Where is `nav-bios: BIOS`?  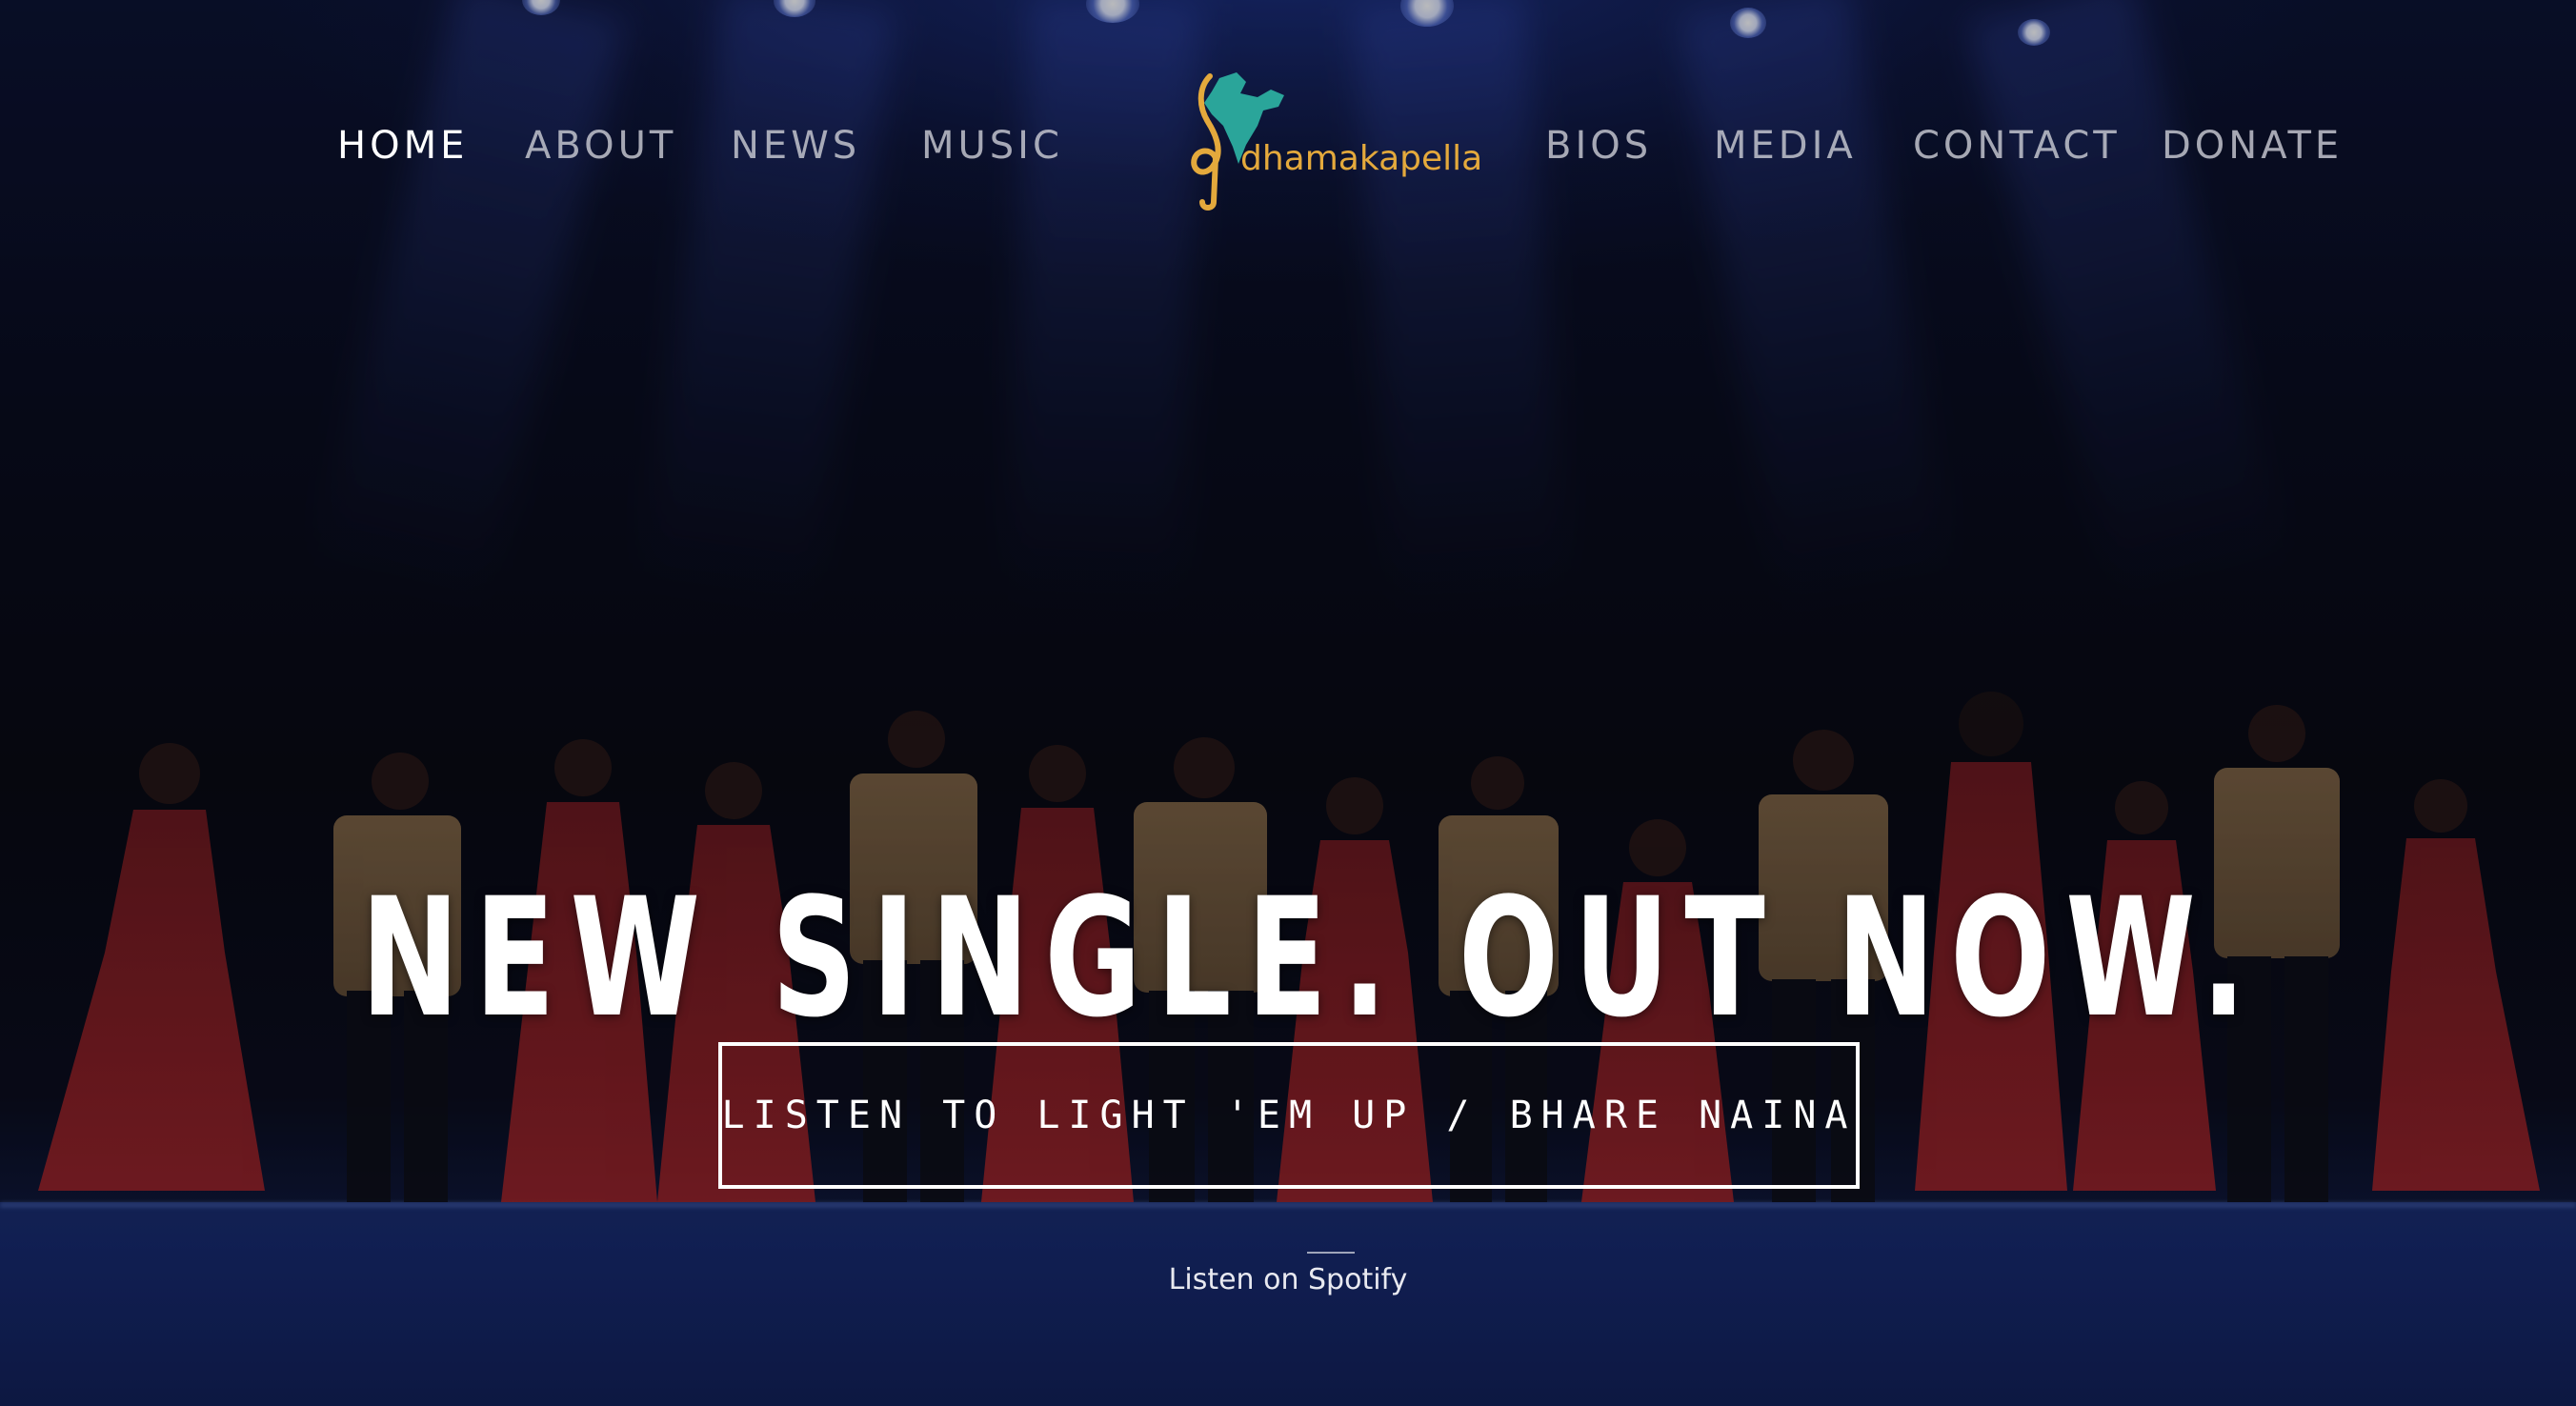
nav-bios: BIOS is located at coordinates (1598, 146).